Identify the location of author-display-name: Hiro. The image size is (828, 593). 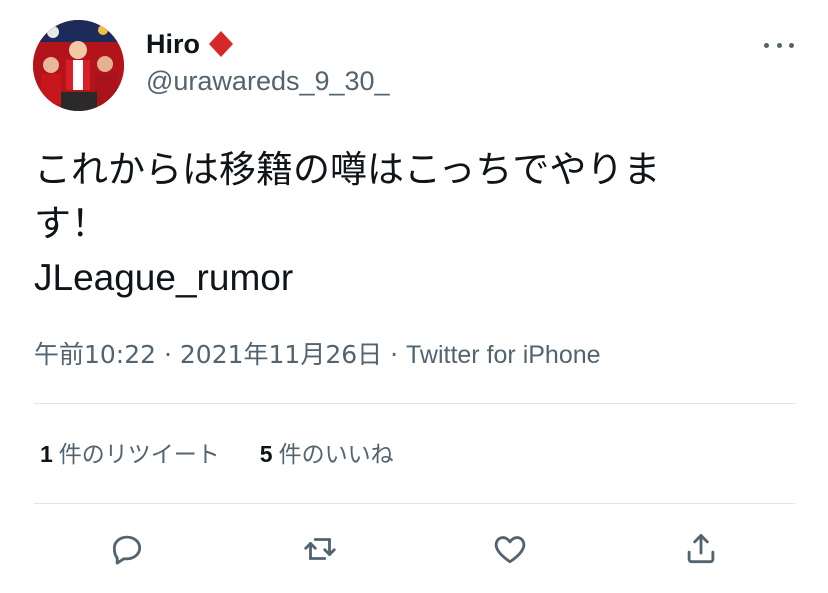
(173, 44).